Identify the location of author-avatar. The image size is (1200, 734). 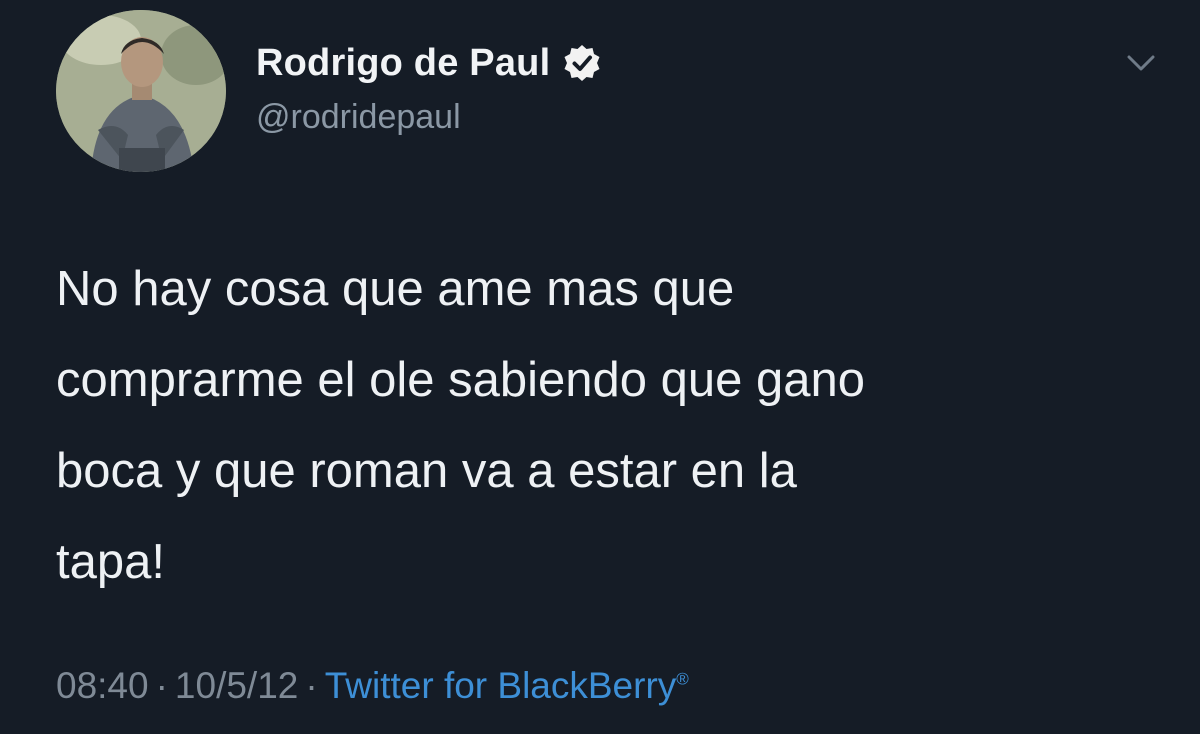
(141, 91).